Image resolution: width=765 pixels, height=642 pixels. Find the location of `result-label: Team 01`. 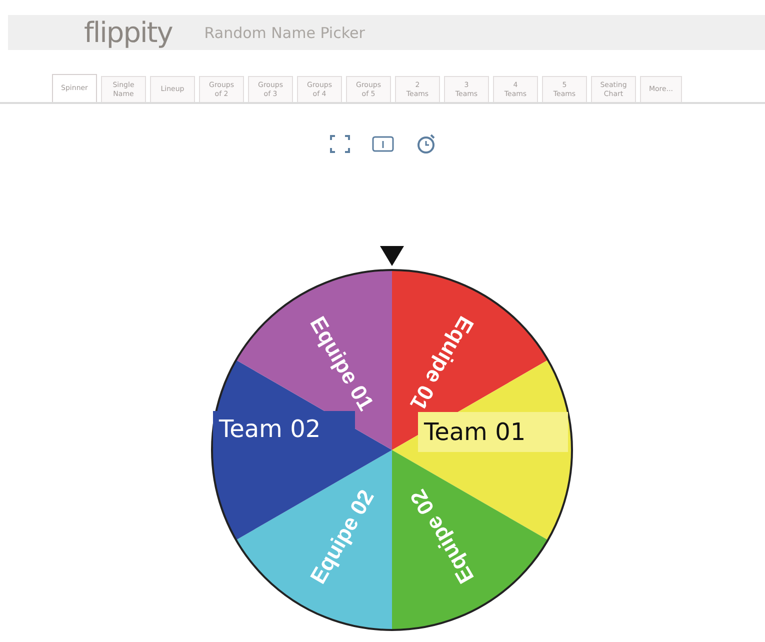

result-label: Team 01 is located at coordinates (493, 432).